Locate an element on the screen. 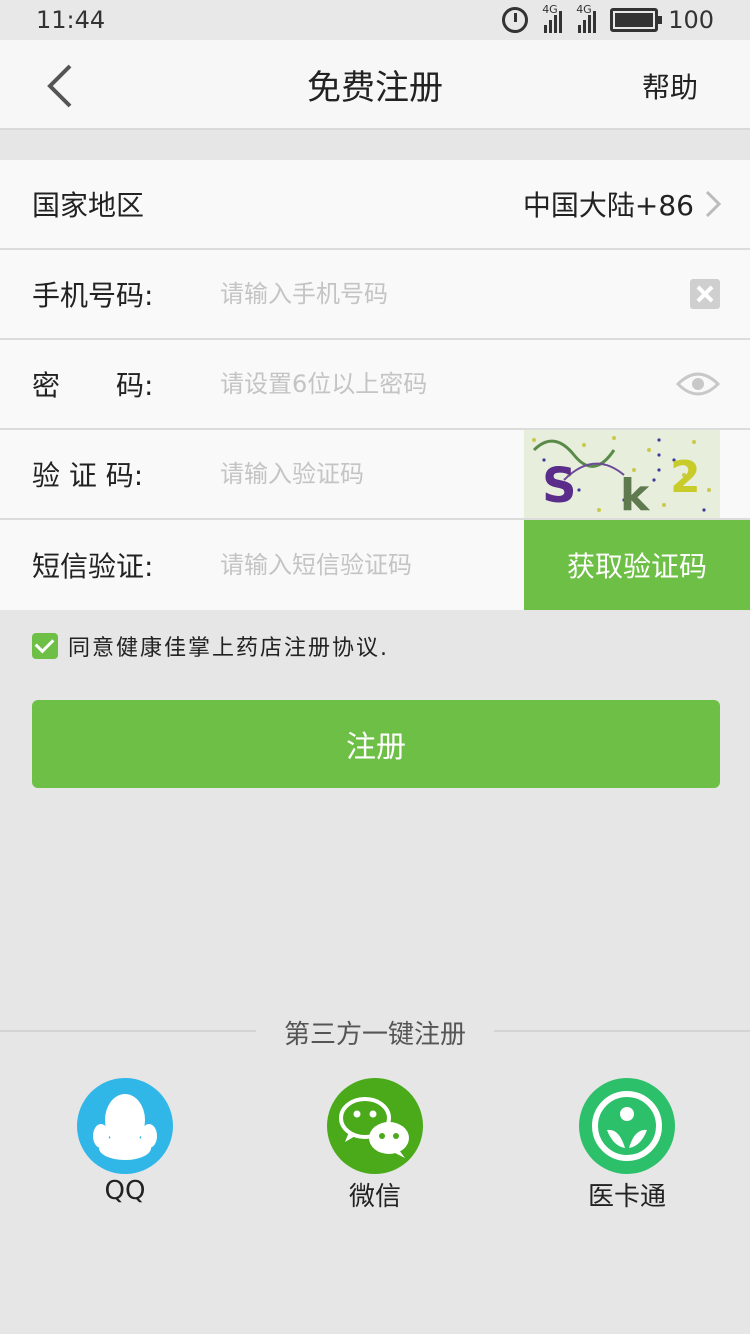 Image resolution: width=750 pixels, height=1334 pixels. sms-label: 短信验证: is located at coordinates (93, 566).